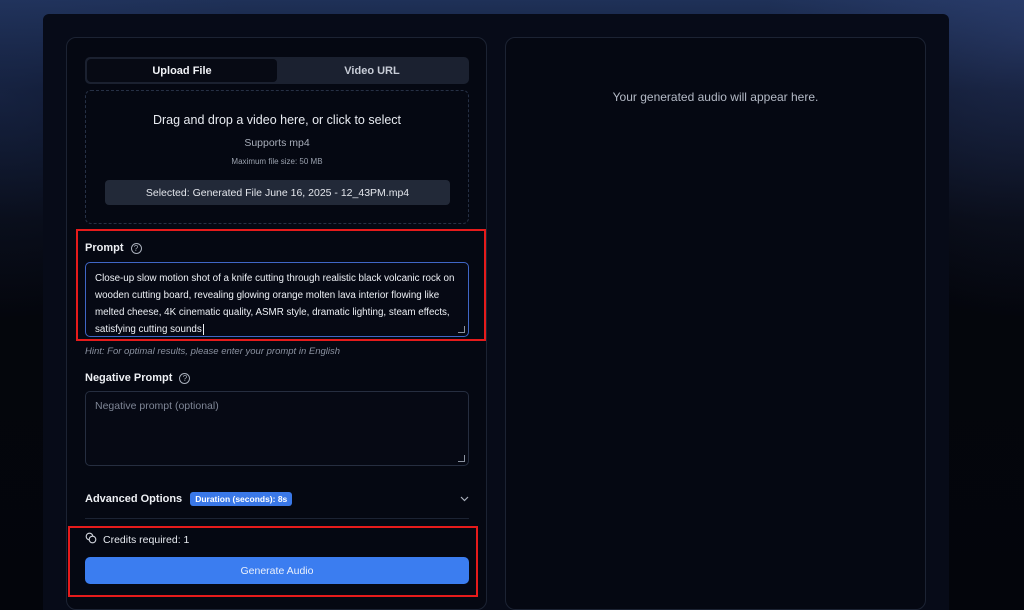 This screenshot has width=1024, height=610. I want to click on output-placeholder: Your generated audio will appear here., so click(715, 97).